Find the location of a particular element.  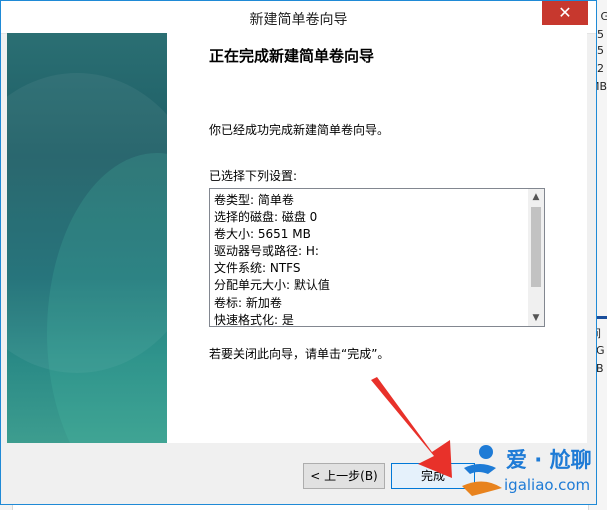

annotation-arrow-icon is located at coordinates (411, 427).